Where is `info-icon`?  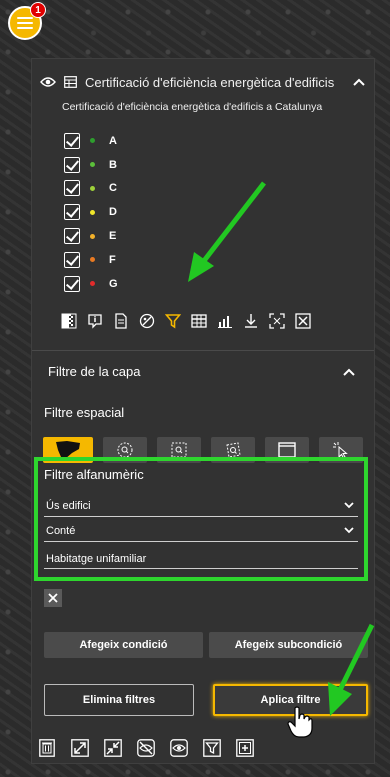 info-icon is located at coordinates (95, 321).